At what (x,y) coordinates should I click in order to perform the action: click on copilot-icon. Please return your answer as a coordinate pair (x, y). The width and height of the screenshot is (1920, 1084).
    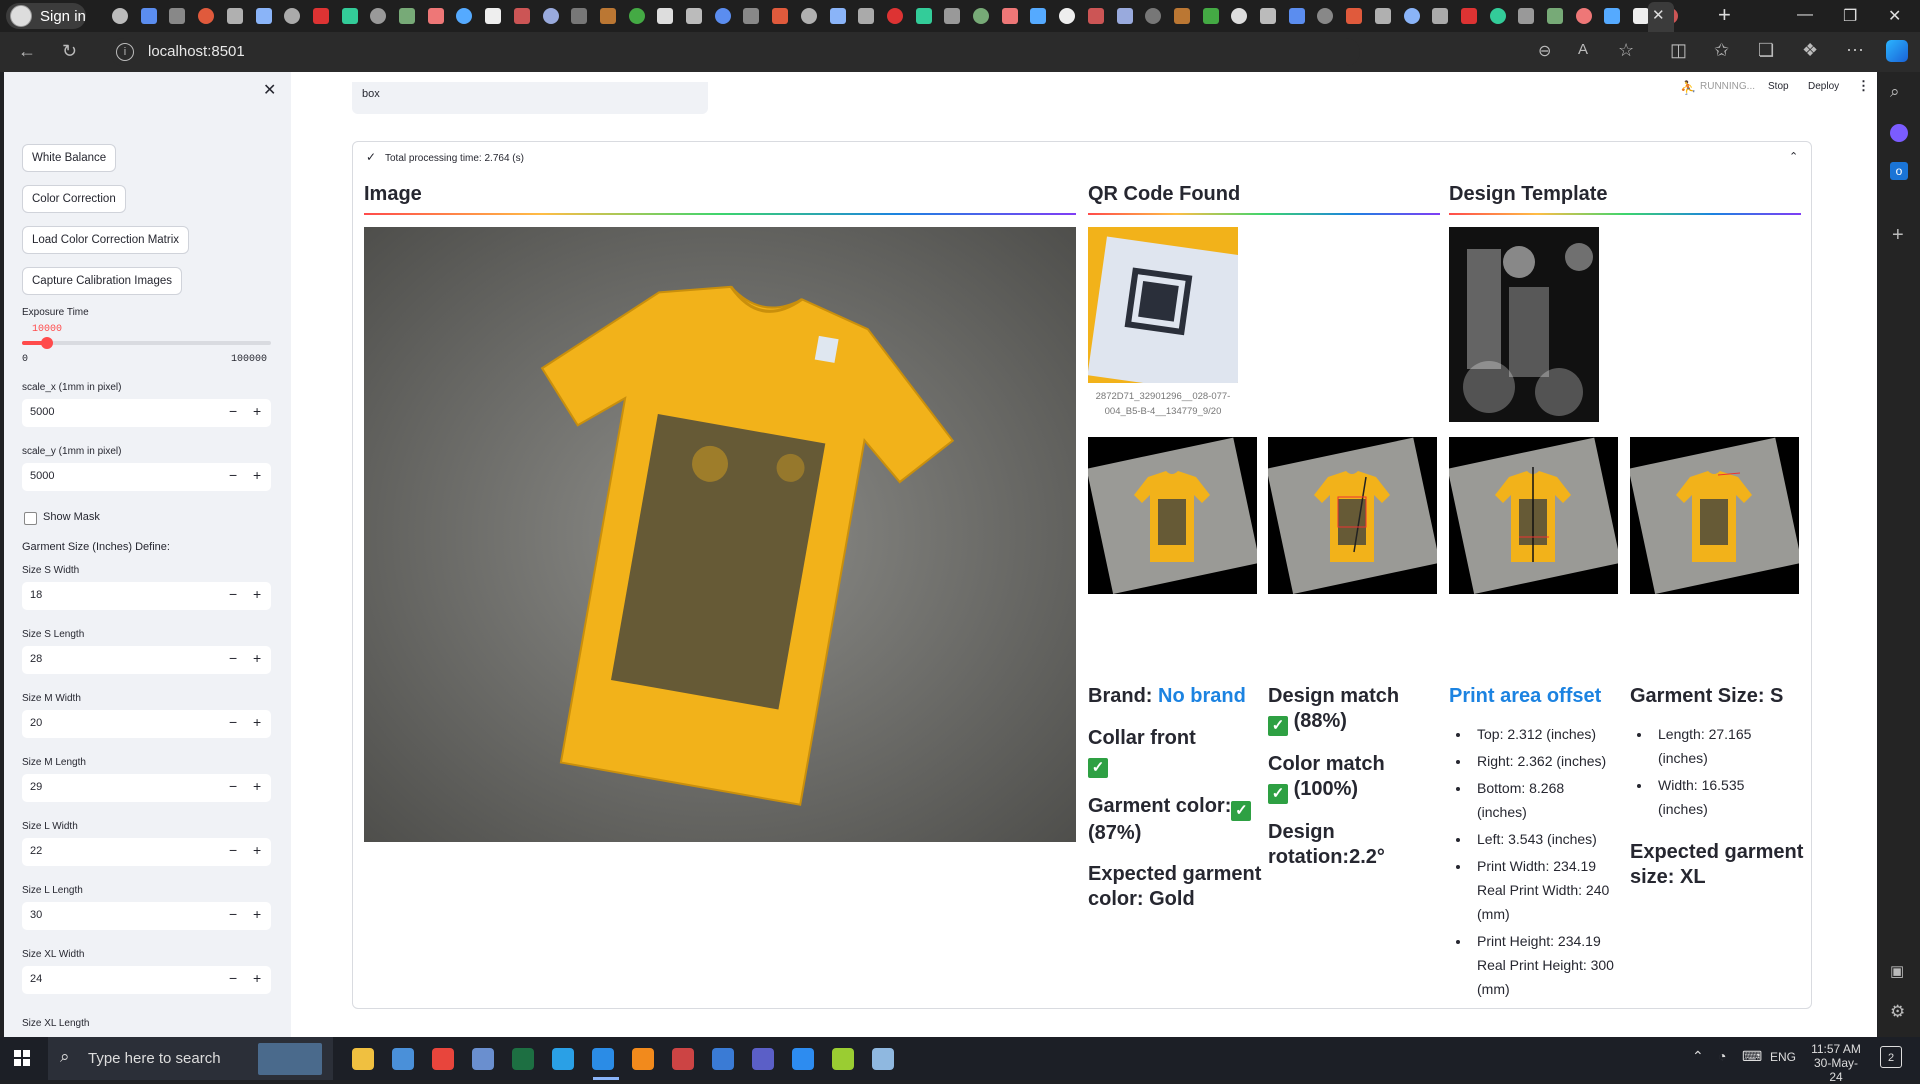
    Looking at the image, I should click on (1897, 51).